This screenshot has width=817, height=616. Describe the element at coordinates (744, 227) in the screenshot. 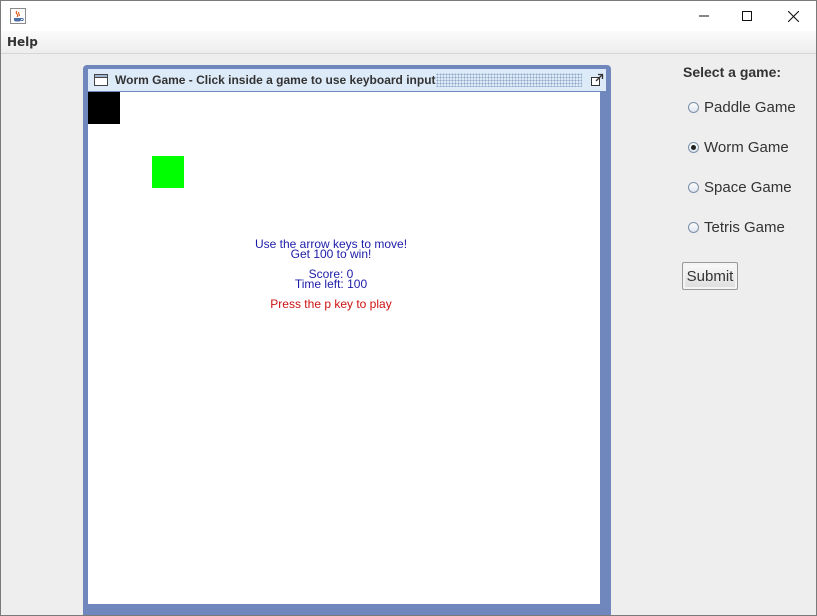

I see `radio-label: Tetris Game` at that location.